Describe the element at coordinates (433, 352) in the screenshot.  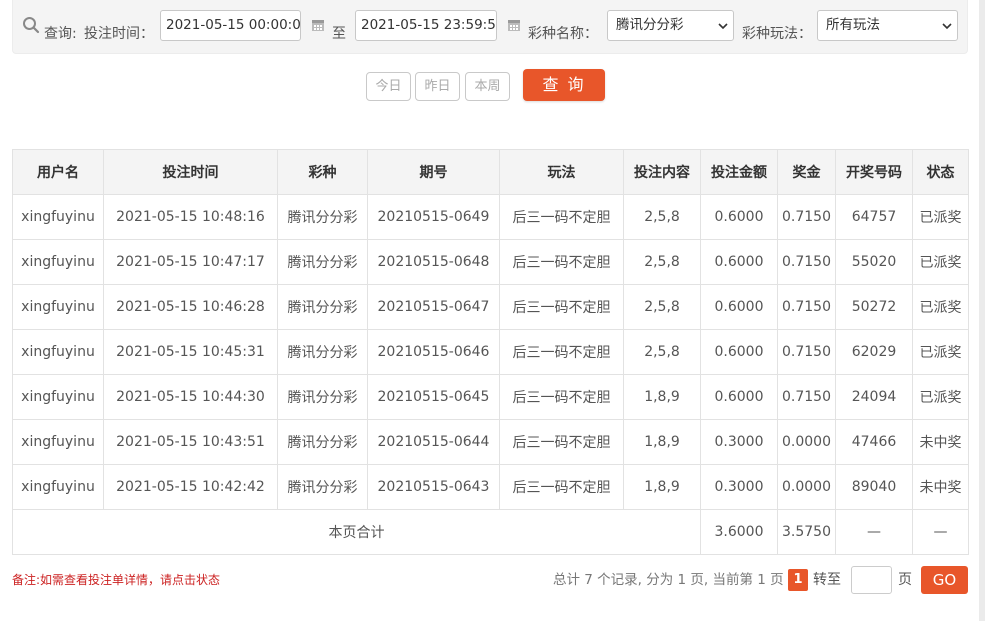
I see `period-cell: 20210515-0646` at that location.